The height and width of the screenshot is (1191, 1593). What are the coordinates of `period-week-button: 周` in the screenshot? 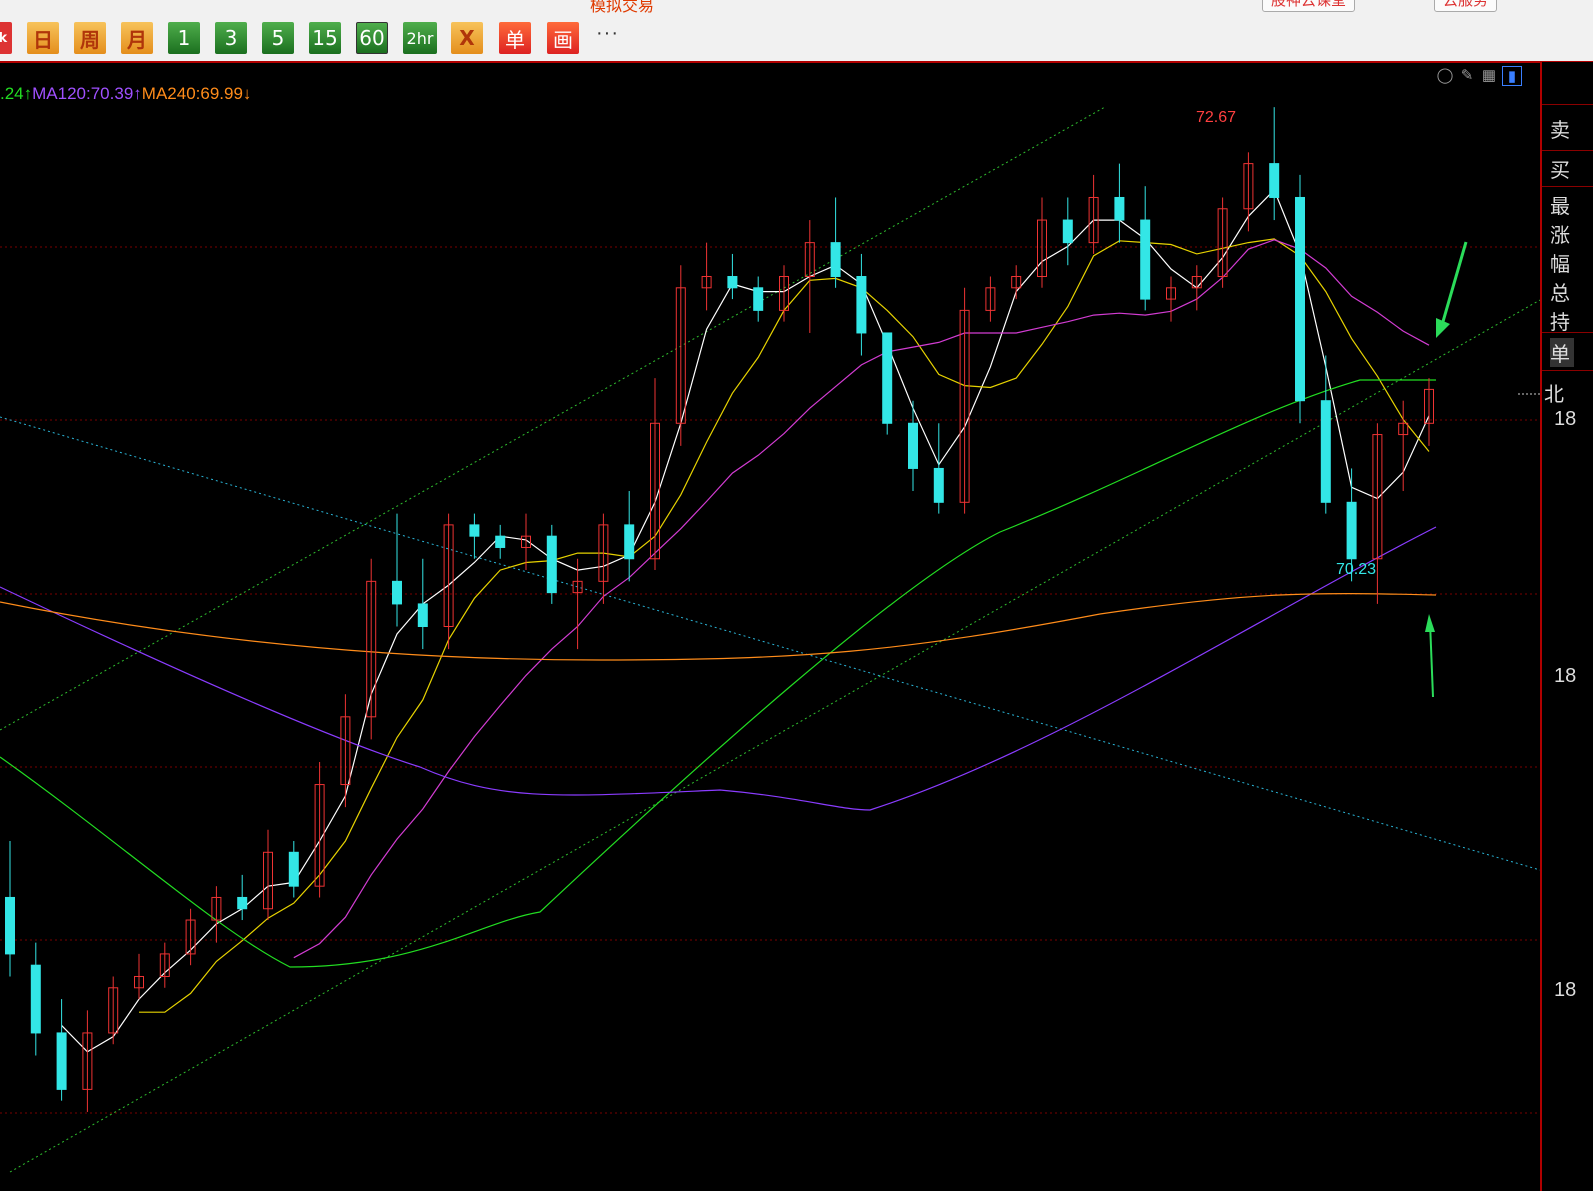 It's located at (90, 38).